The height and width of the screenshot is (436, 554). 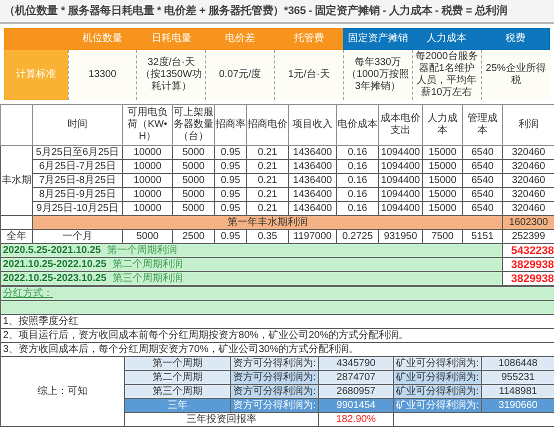 I want to click on table-cell: 32度/台·天（按1350W功耗计算）, so click(x=171, y=75).